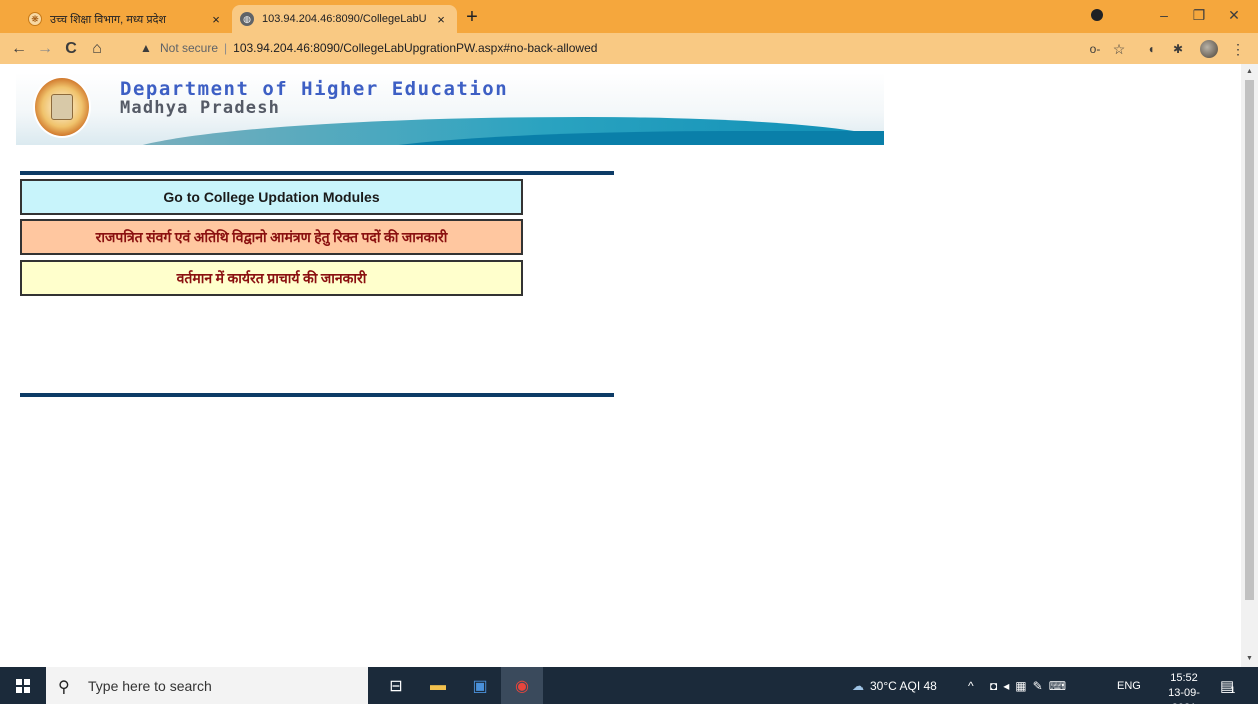 This screenshot has height=716, width=1258. I want to click on clock-time: 15:52, so click(1184, 678).